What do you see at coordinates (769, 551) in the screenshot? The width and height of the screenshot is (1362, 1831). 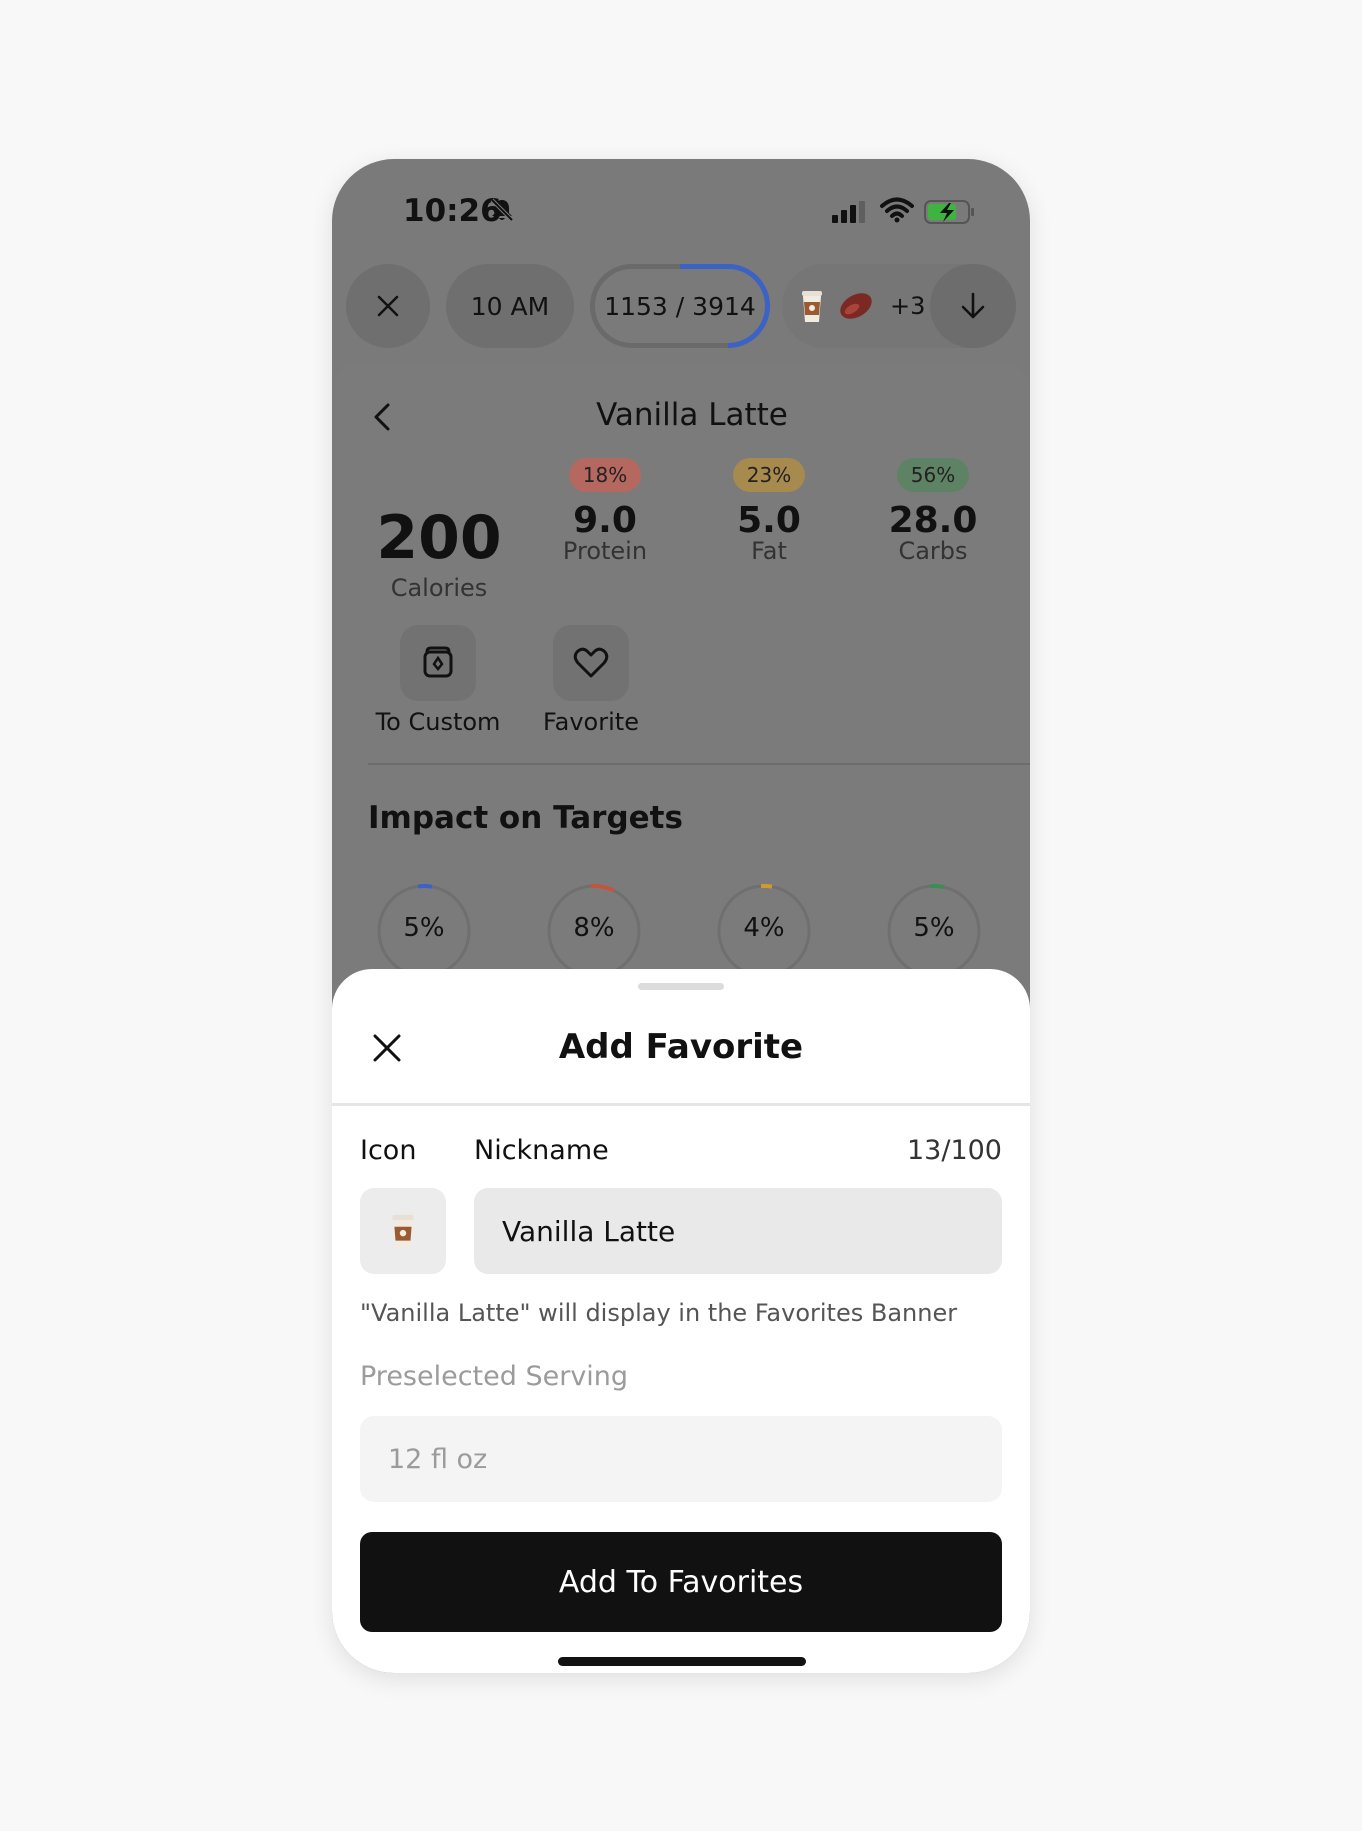 I see `macro-label: Fat` at bounding box center [769, 551].